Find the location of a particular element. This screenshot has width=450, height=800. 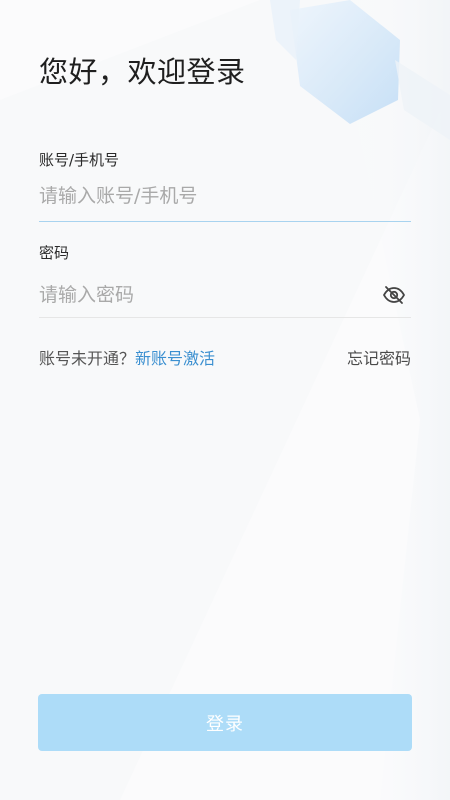

activate-account-link: 新账号激活 is located at coordinates (175, 358).